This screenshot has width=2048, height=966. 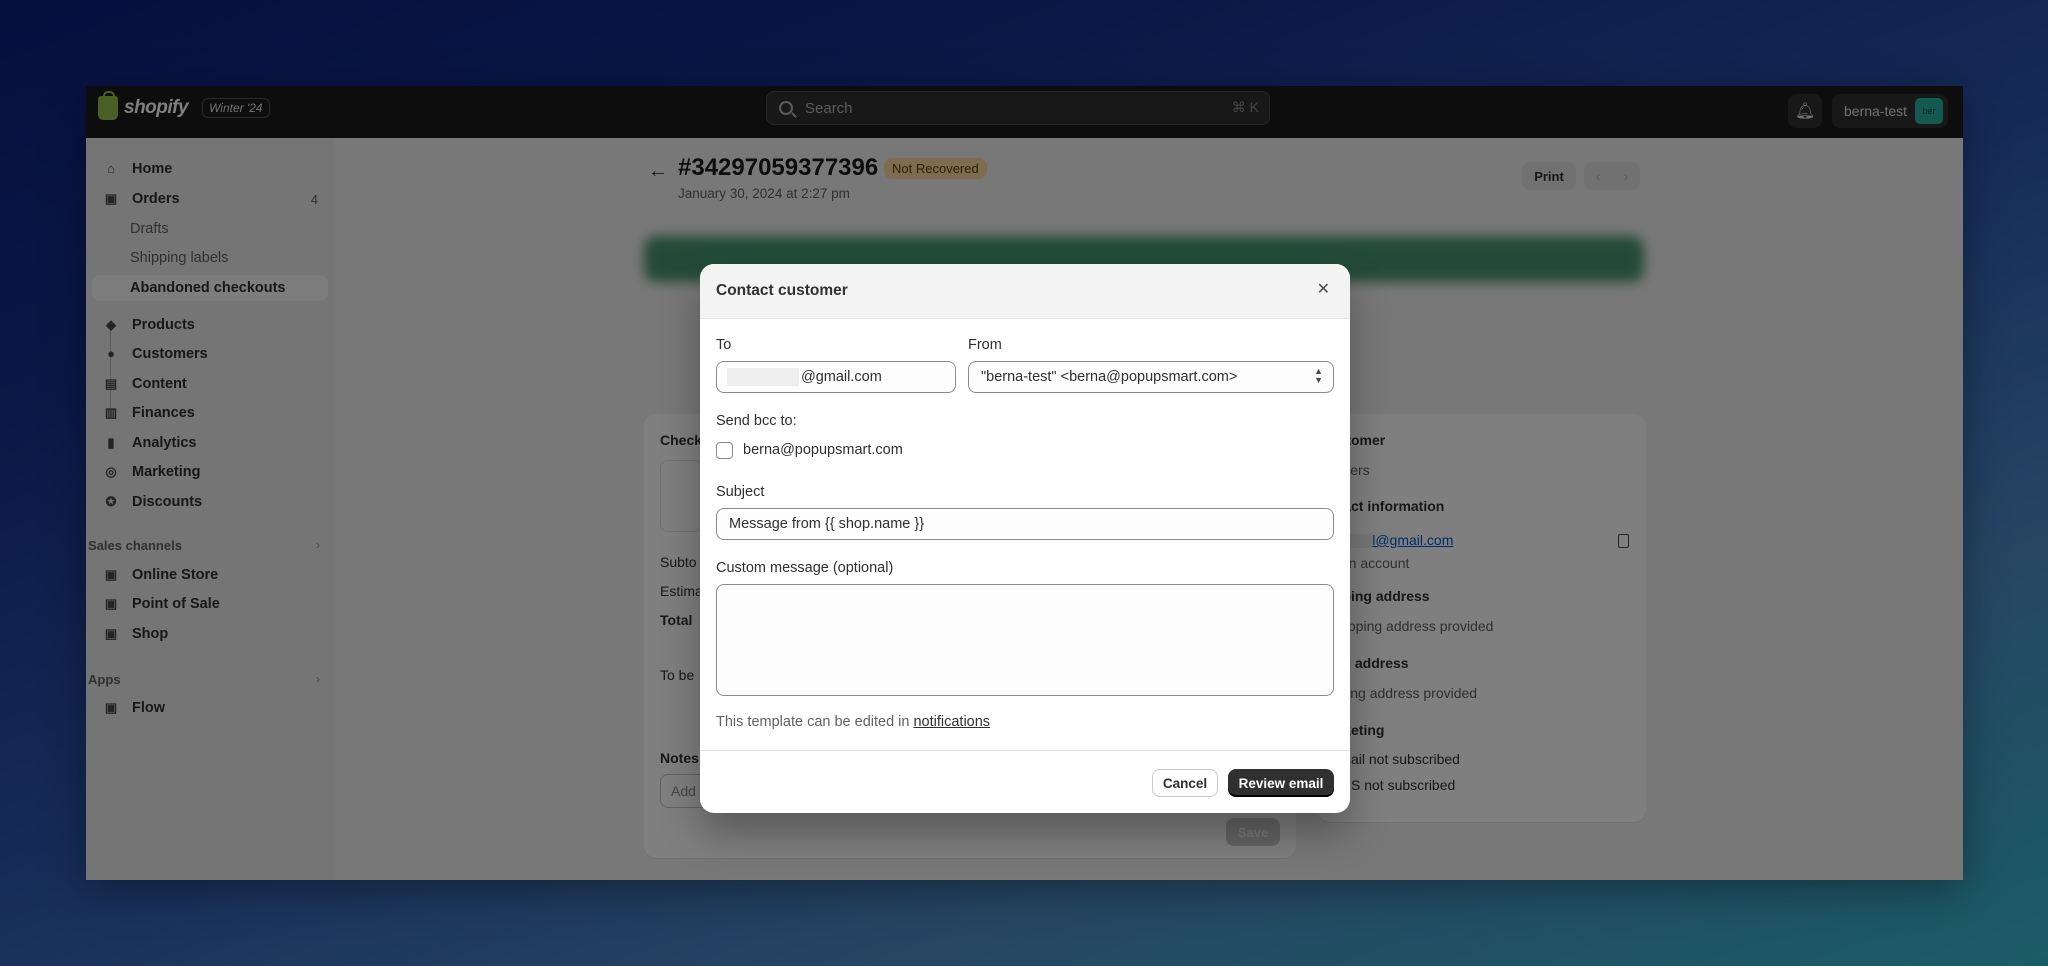 I want to click on notifications-link: notifications, so click(x=951, y=722).